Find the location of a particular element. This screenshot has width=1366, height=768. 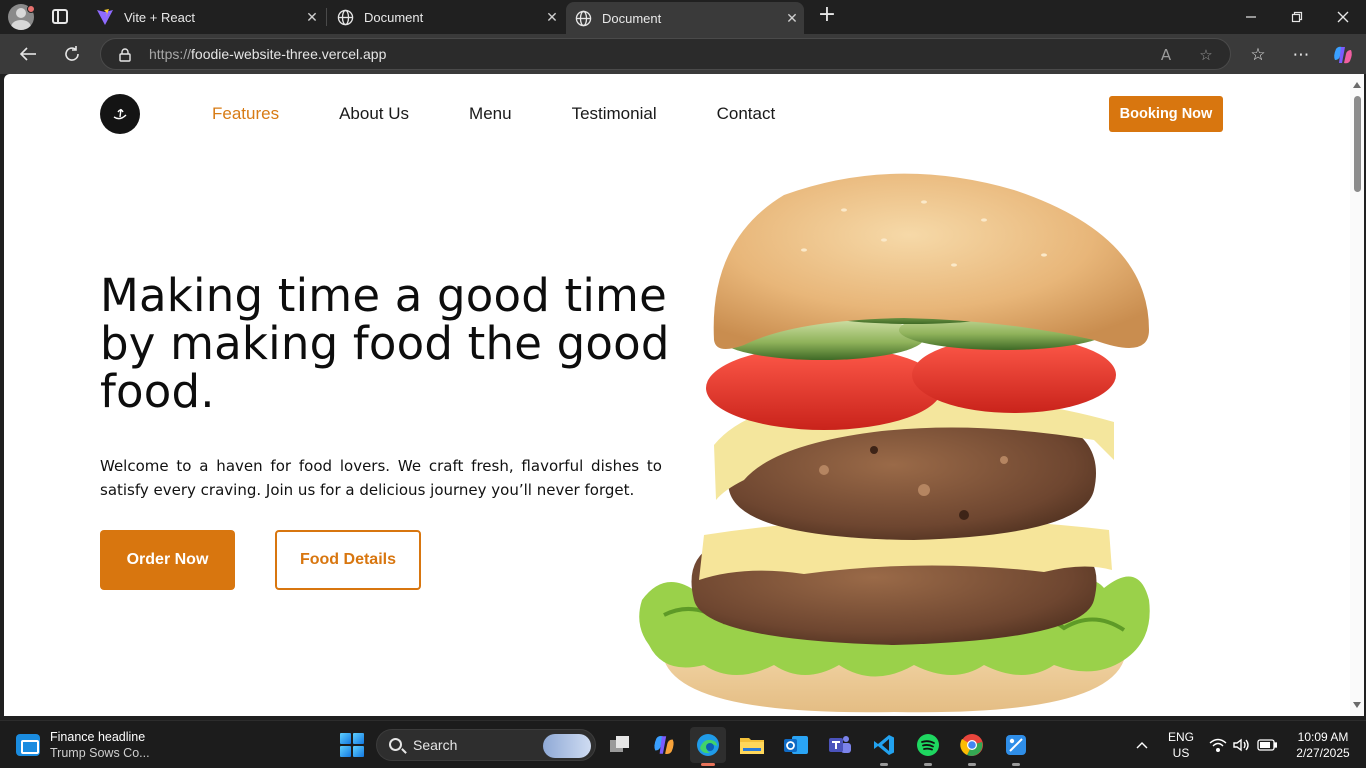

copilot-app-icon is located at coordinates (664, 745).